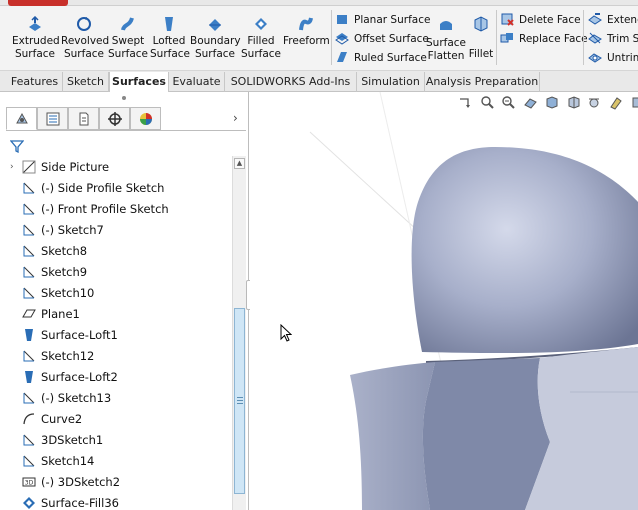 This screenshot has width=638, height=510. I want to click on chevron-right-icon: ›, so click(235, 118).